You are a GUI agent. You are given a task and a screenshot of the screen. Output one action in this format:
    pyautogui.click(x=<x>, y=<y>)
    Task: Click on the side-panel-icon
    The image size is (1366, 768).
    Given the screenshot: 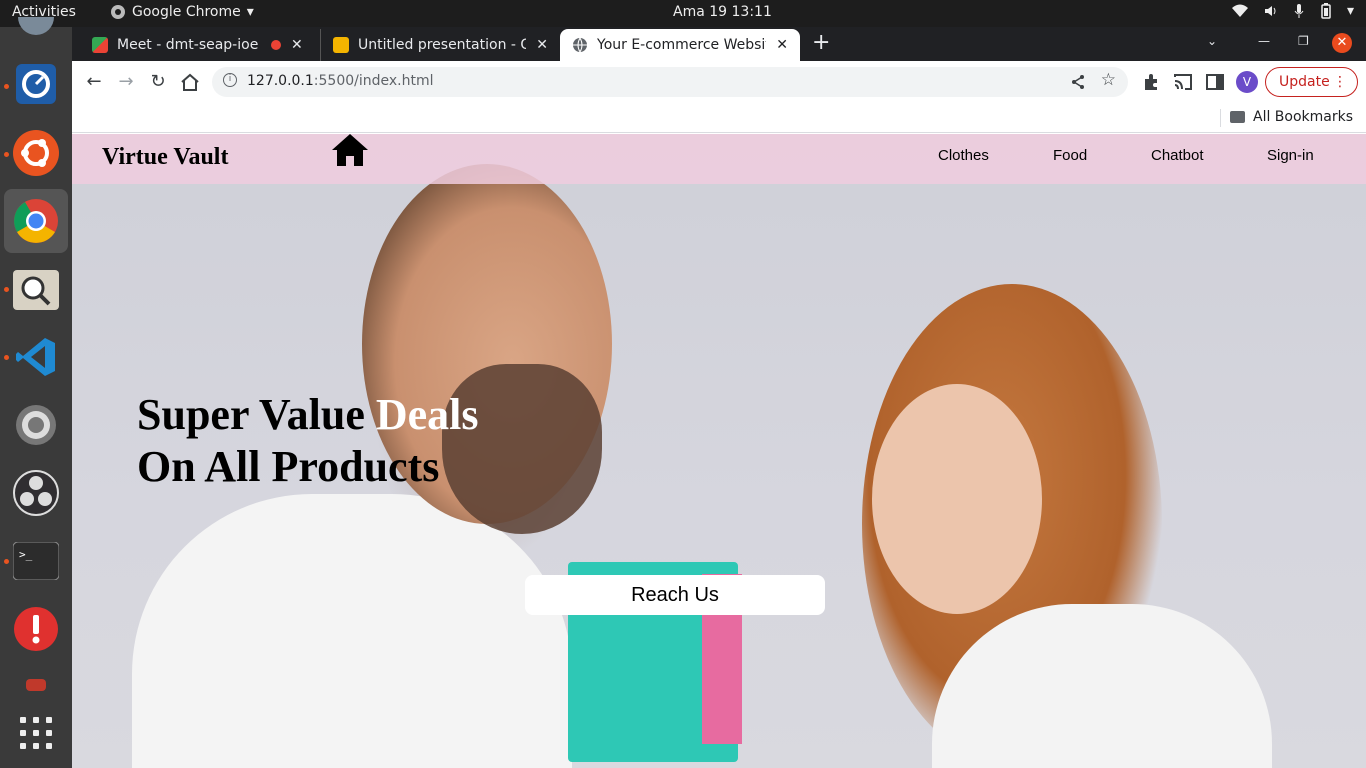 What is the action you would take?
    pyautogui.click(x=1215, y=82)
    